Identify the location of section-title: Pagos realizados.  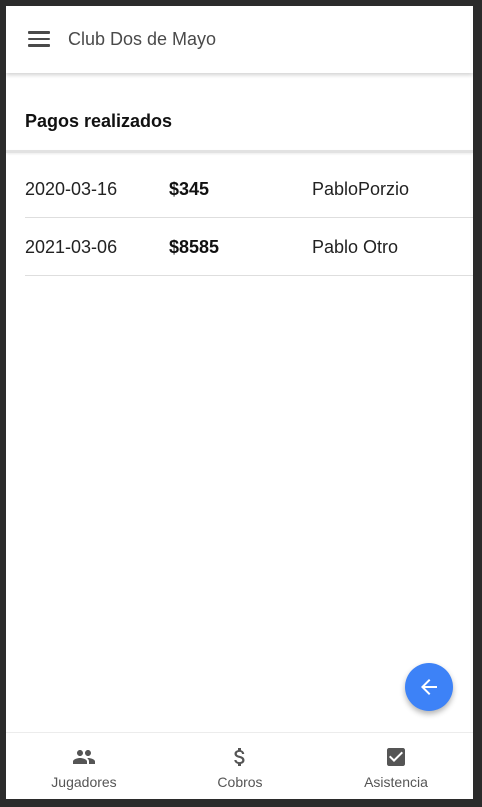
(99, 121).